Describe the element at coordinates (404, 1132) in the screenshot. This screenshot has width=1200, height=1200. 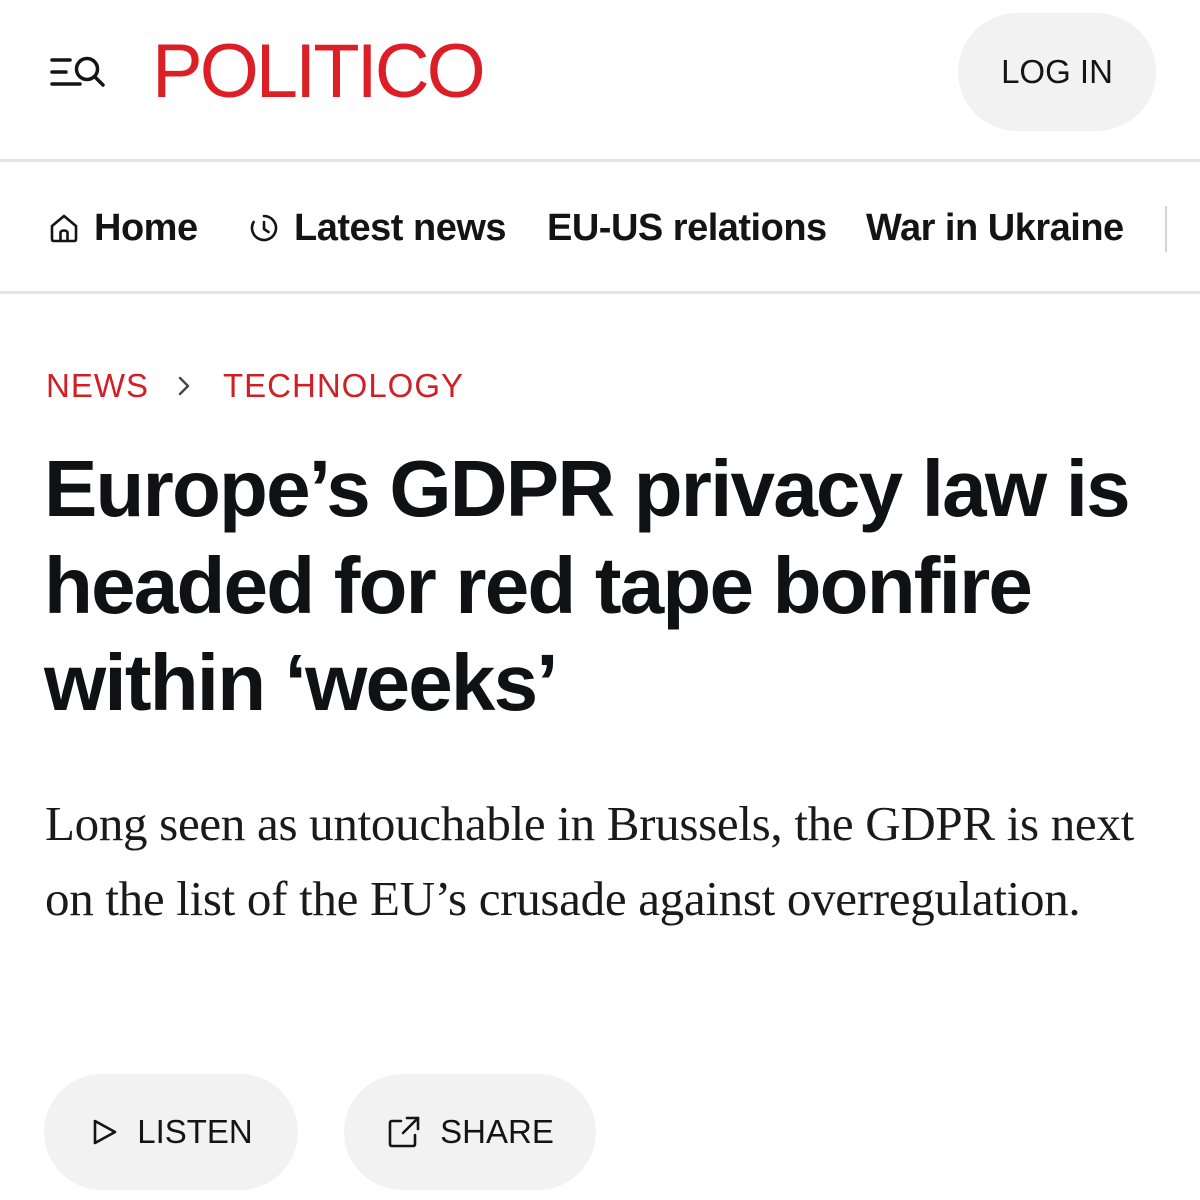
I see `share-icon` at that location.